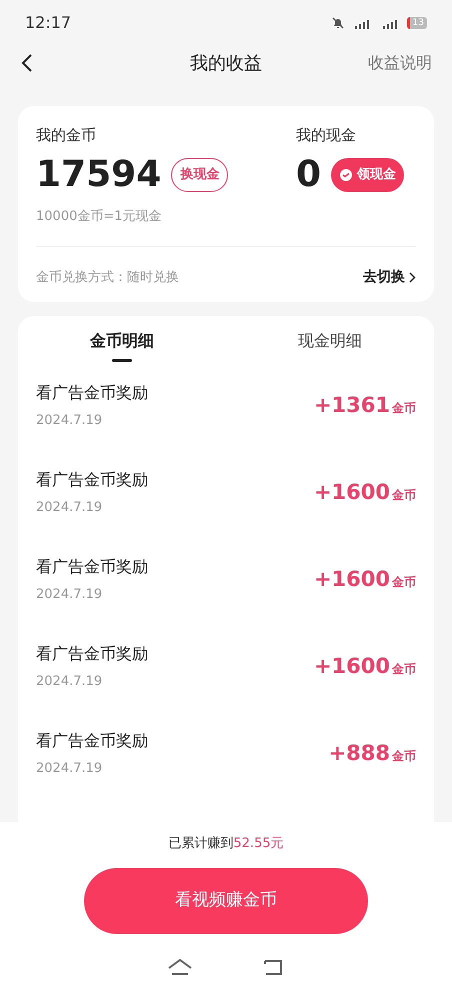  Describe the element at coordinates (66, 135) in the screenshot. I see `coins-label: 我的金币` at that location.